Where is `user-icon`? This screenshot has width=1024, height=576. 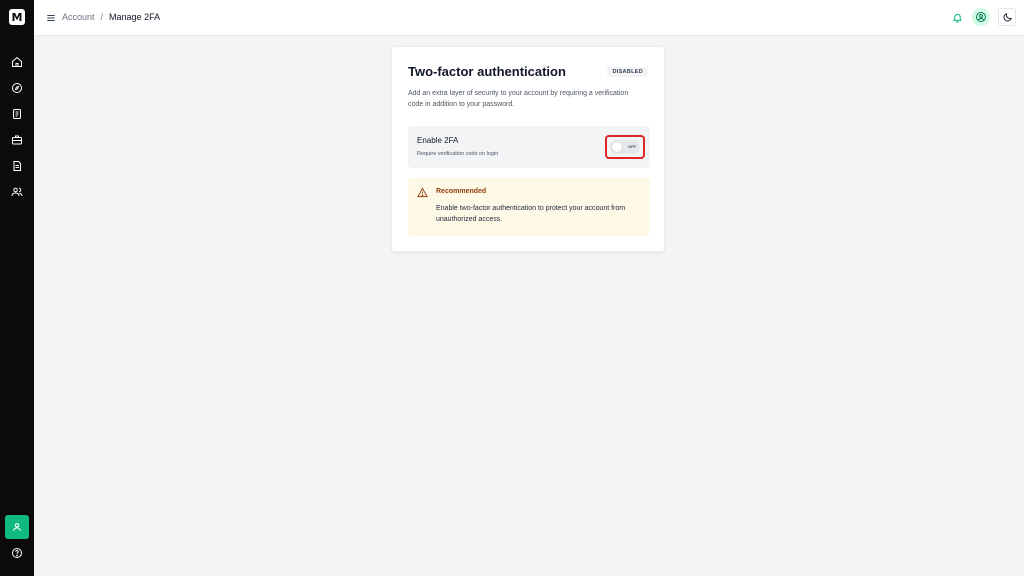
user-icon is located at coordinates (17, 527).